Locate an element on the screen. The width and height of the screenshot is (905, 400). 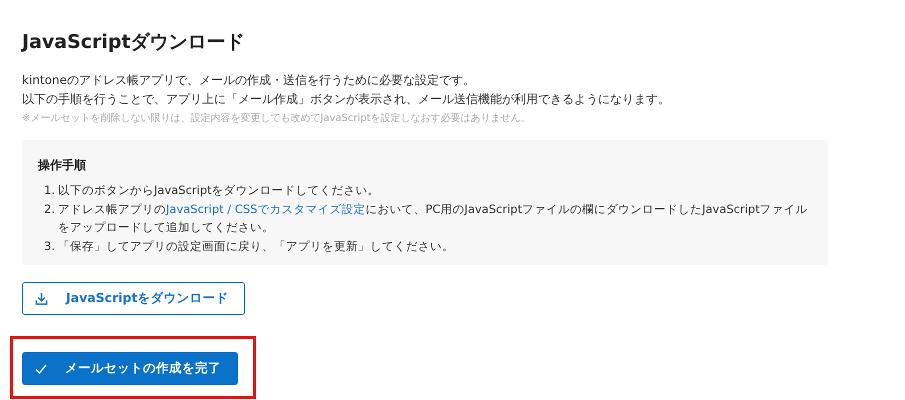
download-icon is located at coordinates (41, 298).